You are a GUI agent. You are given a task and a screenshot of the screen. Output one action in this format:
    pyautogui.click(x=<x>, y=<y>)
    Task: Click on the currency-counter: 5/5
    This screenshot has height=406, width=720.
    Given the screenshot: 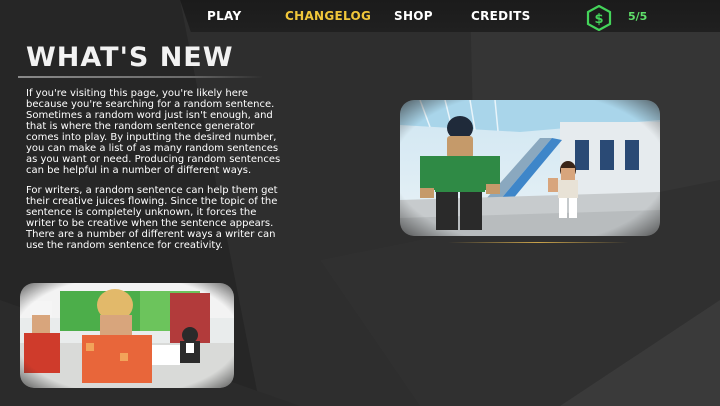 What is the action you would take?
    pyautogui.click(x=638, y=16)
    